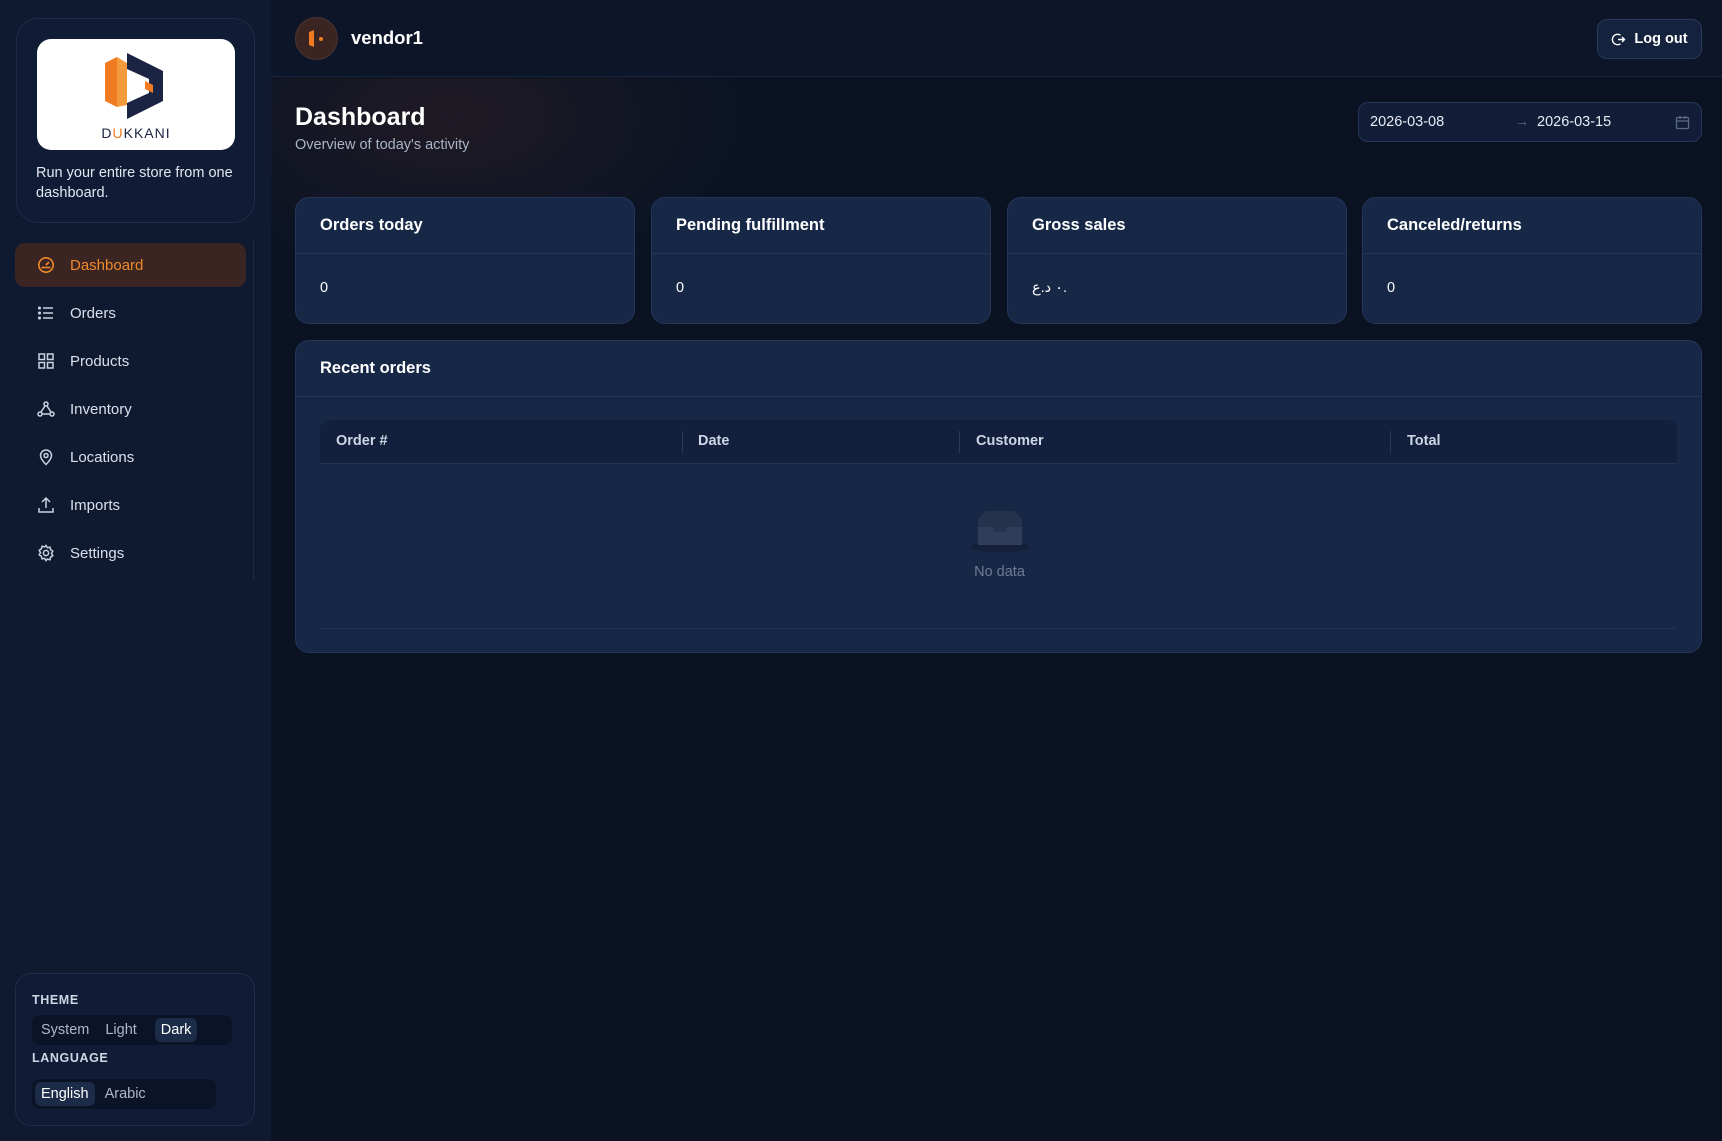  I want to click on table-header: Order # Date Customer Total, so click(998, 442).